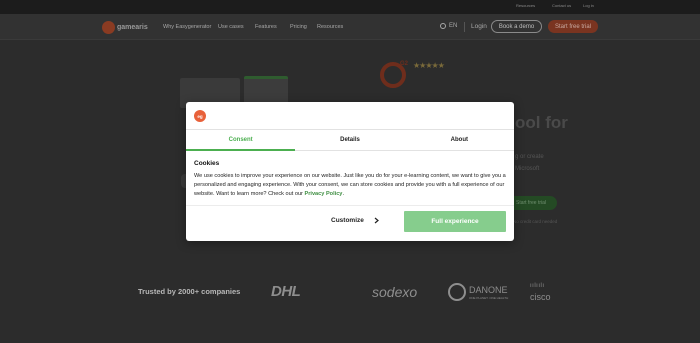  I want to click on customize-button: Customize, so click(355, 220).